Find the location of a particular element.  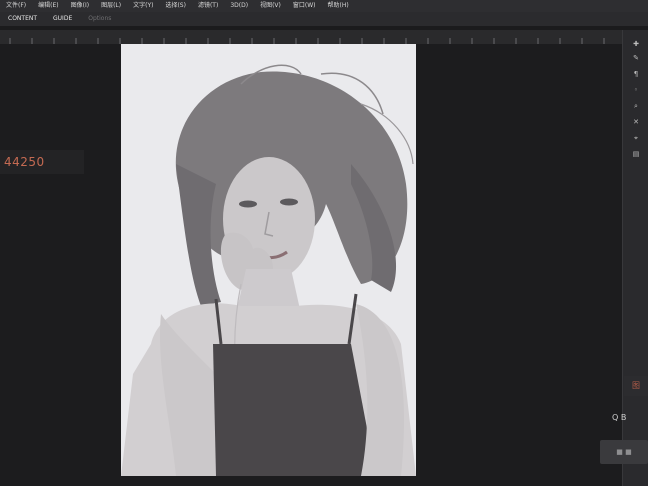

lasso-icon: ◦ is located at coordinates (636, 90).